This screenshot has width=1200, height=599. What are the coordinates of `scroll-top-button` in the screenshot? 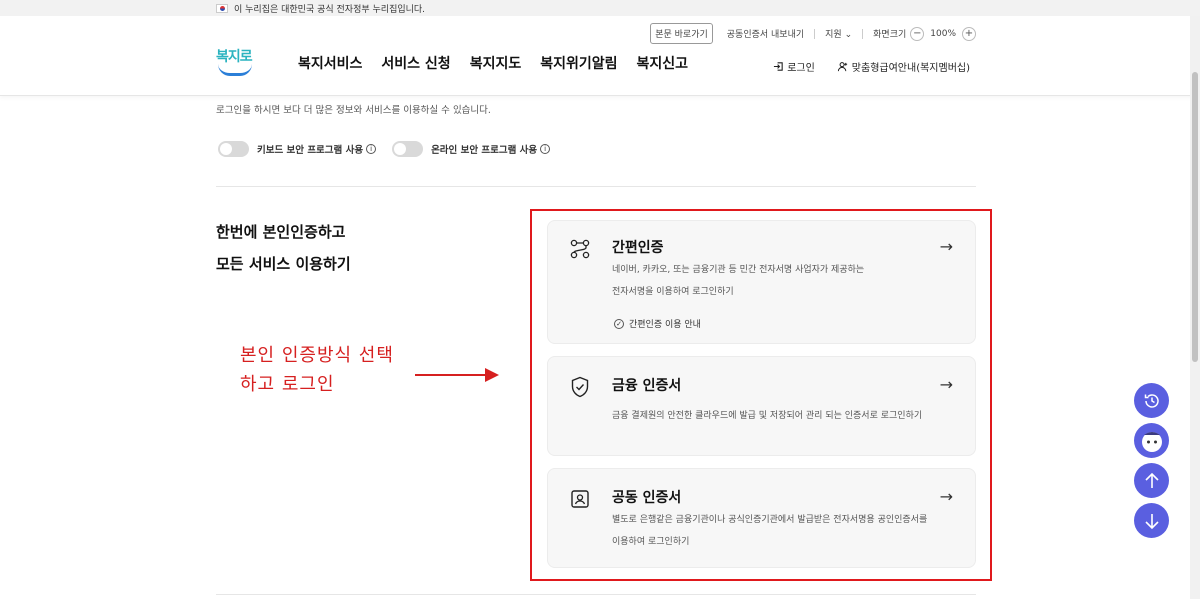 It's located at (1151, 480).